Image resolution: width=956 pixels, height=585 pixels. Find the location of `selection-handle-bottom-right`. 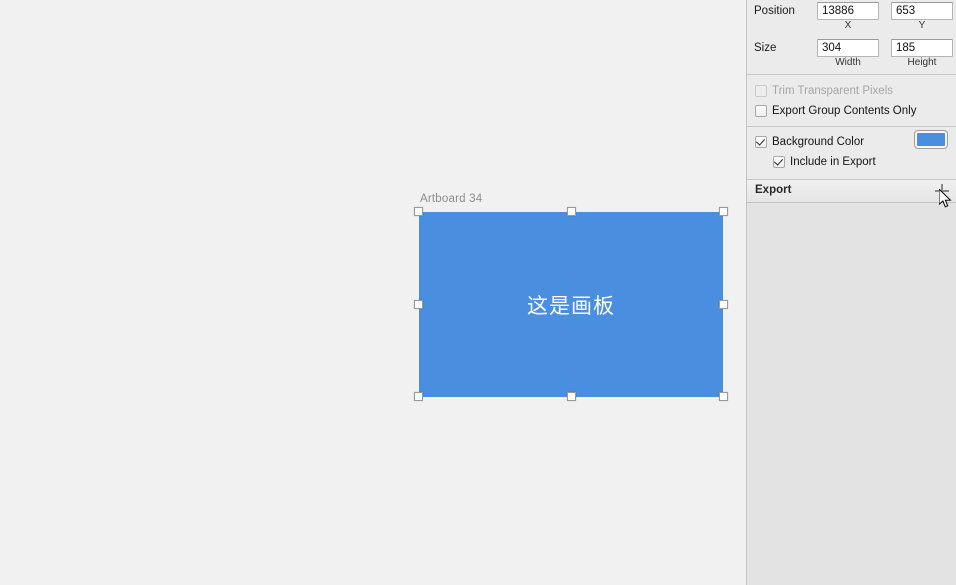

selection-handle-bottom-right is located at coordinates (723, 396).